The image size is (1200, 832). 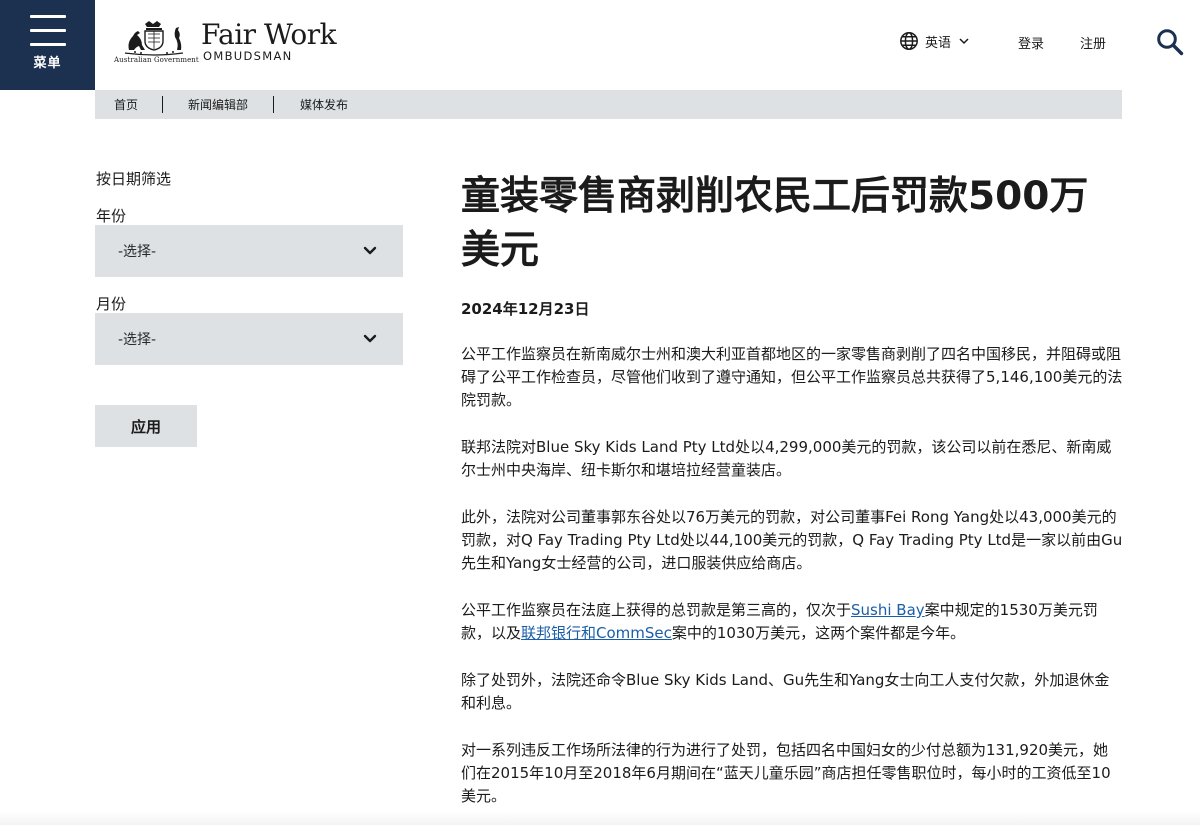 I want to click on sushi-bay-link: Sushi Bay, so click(x=888, y=610).